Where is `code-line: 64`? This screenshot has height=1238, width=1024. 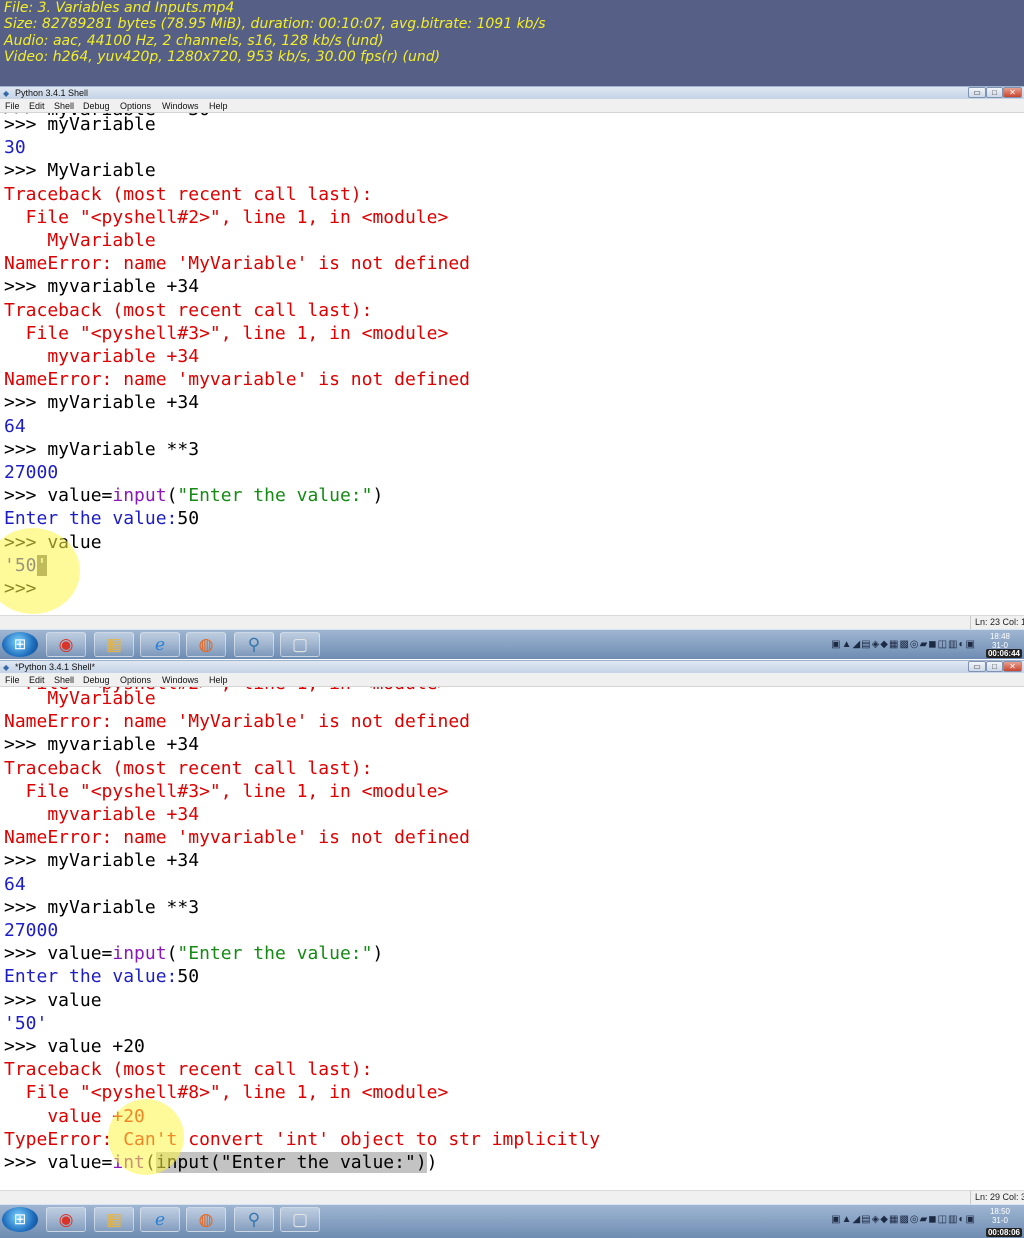 code-line: 64 is located at coordinates (15, 884).